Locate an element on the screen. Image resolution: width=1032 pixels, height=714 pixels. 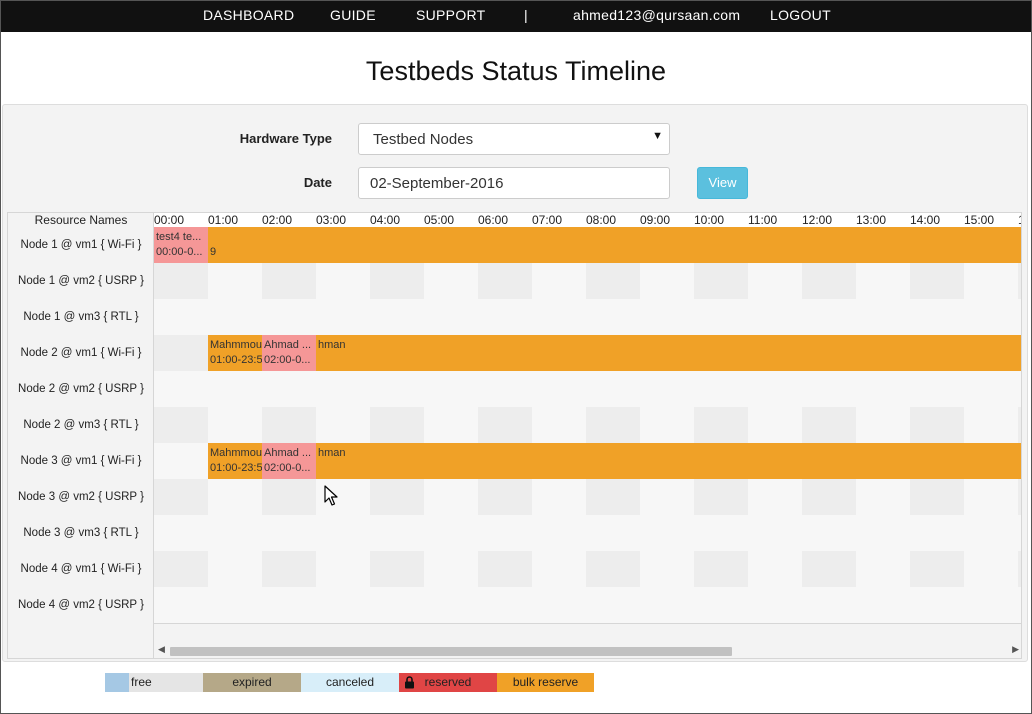
horizontal-scrollbar: ◀ ▶ is located at coordinates (587, 650).